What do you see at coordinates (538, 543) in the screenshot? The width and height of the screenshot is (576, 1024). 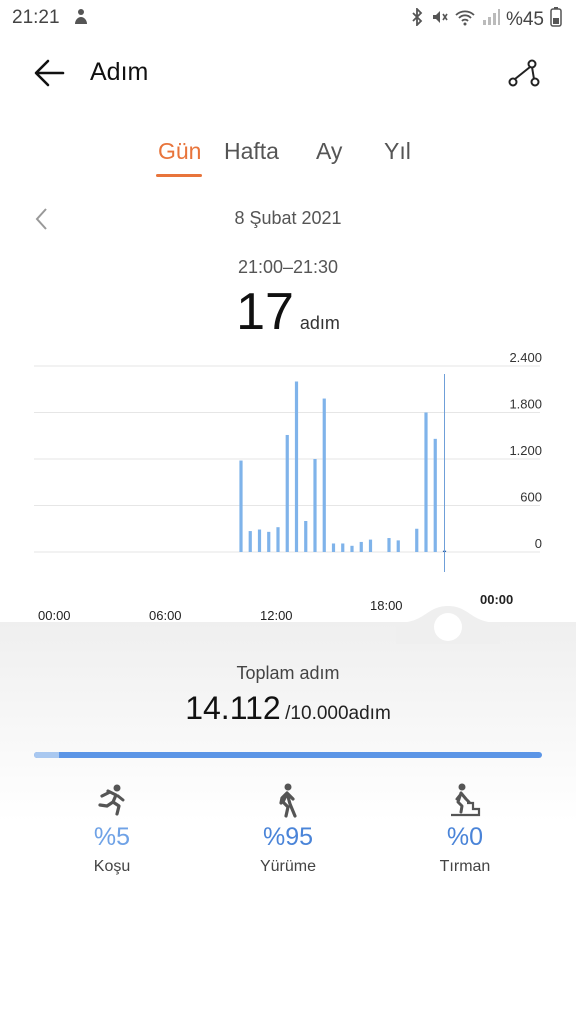 I see `y-tick-label: 0` at bounding box center [538, 543].